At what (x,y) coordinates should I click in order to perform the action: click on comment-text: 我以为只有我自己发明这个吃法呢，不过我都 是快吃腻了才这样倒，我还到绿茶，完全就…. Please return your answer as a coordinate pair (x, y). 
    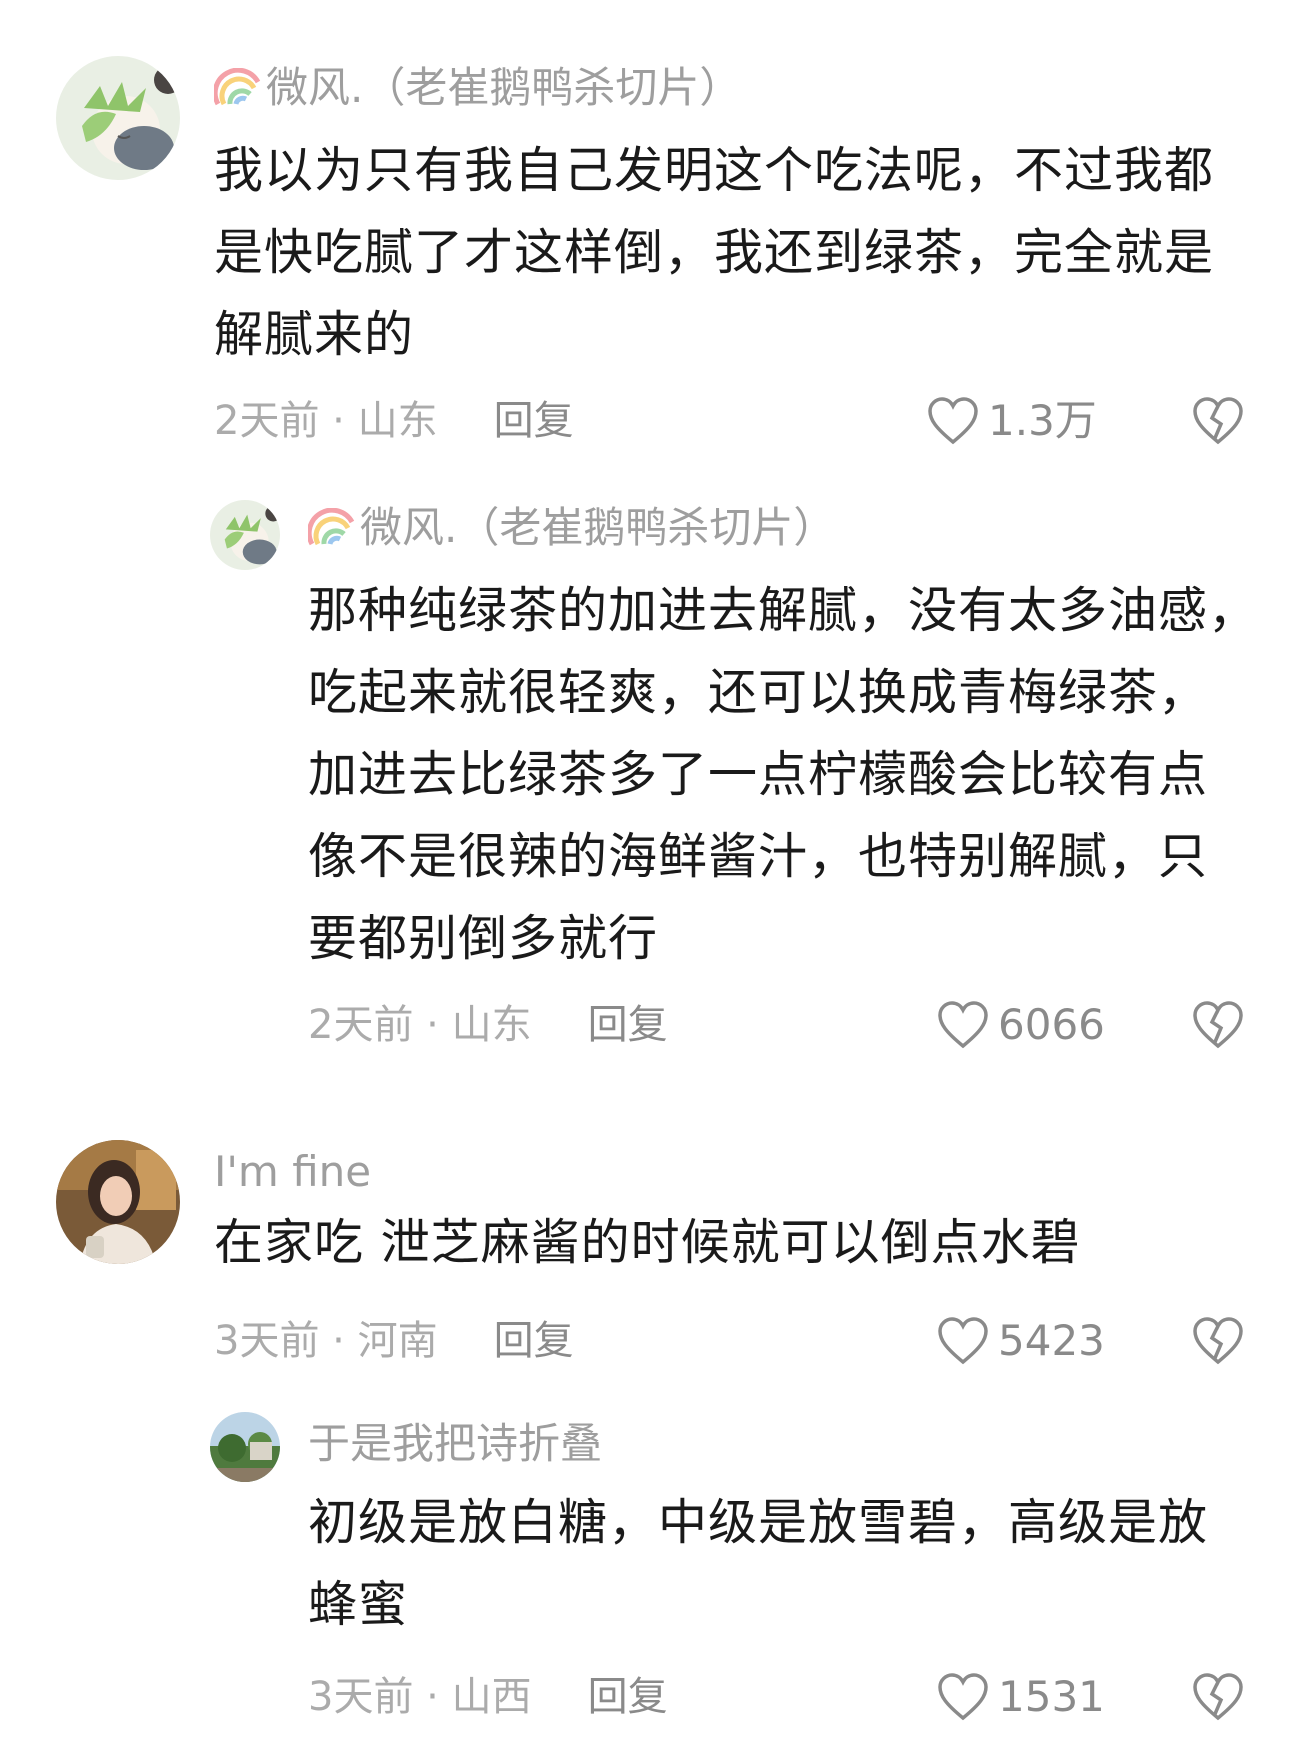
    Looking at the image, I should click on (749, 253).